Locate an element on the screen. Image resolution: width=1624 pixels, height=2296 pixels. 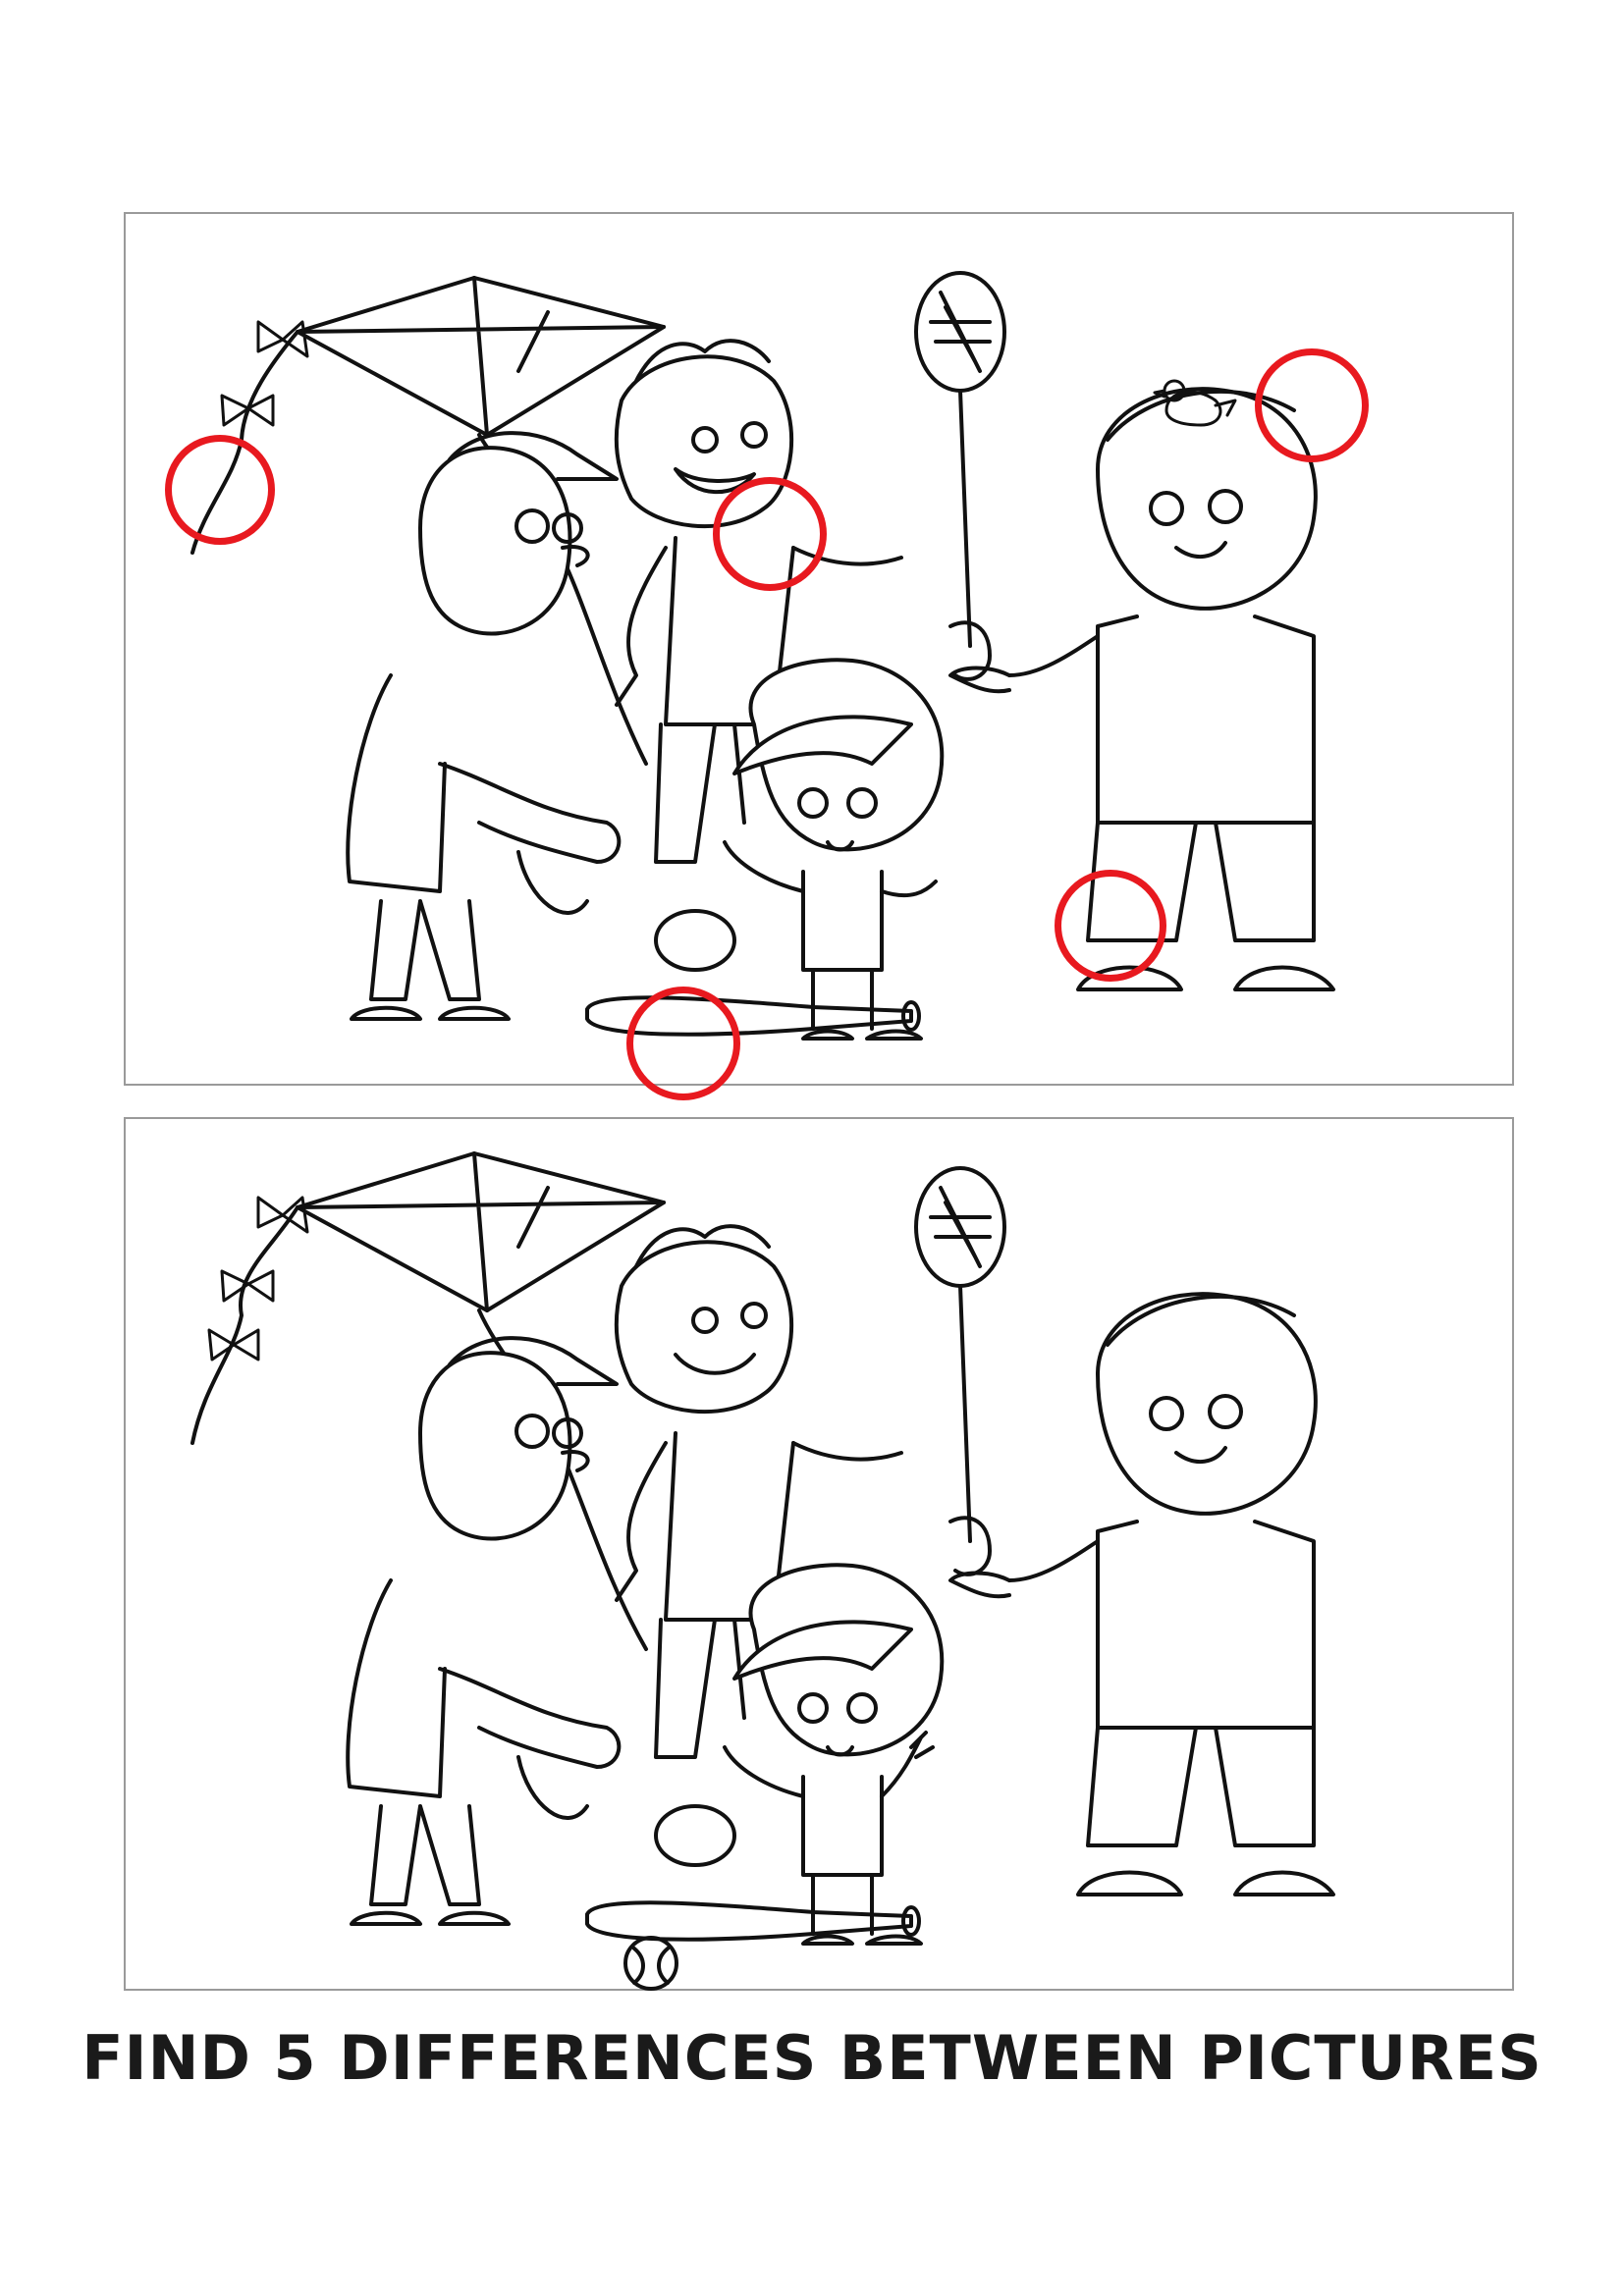
difference-marker-bird is located at coordinates (1312, 405).